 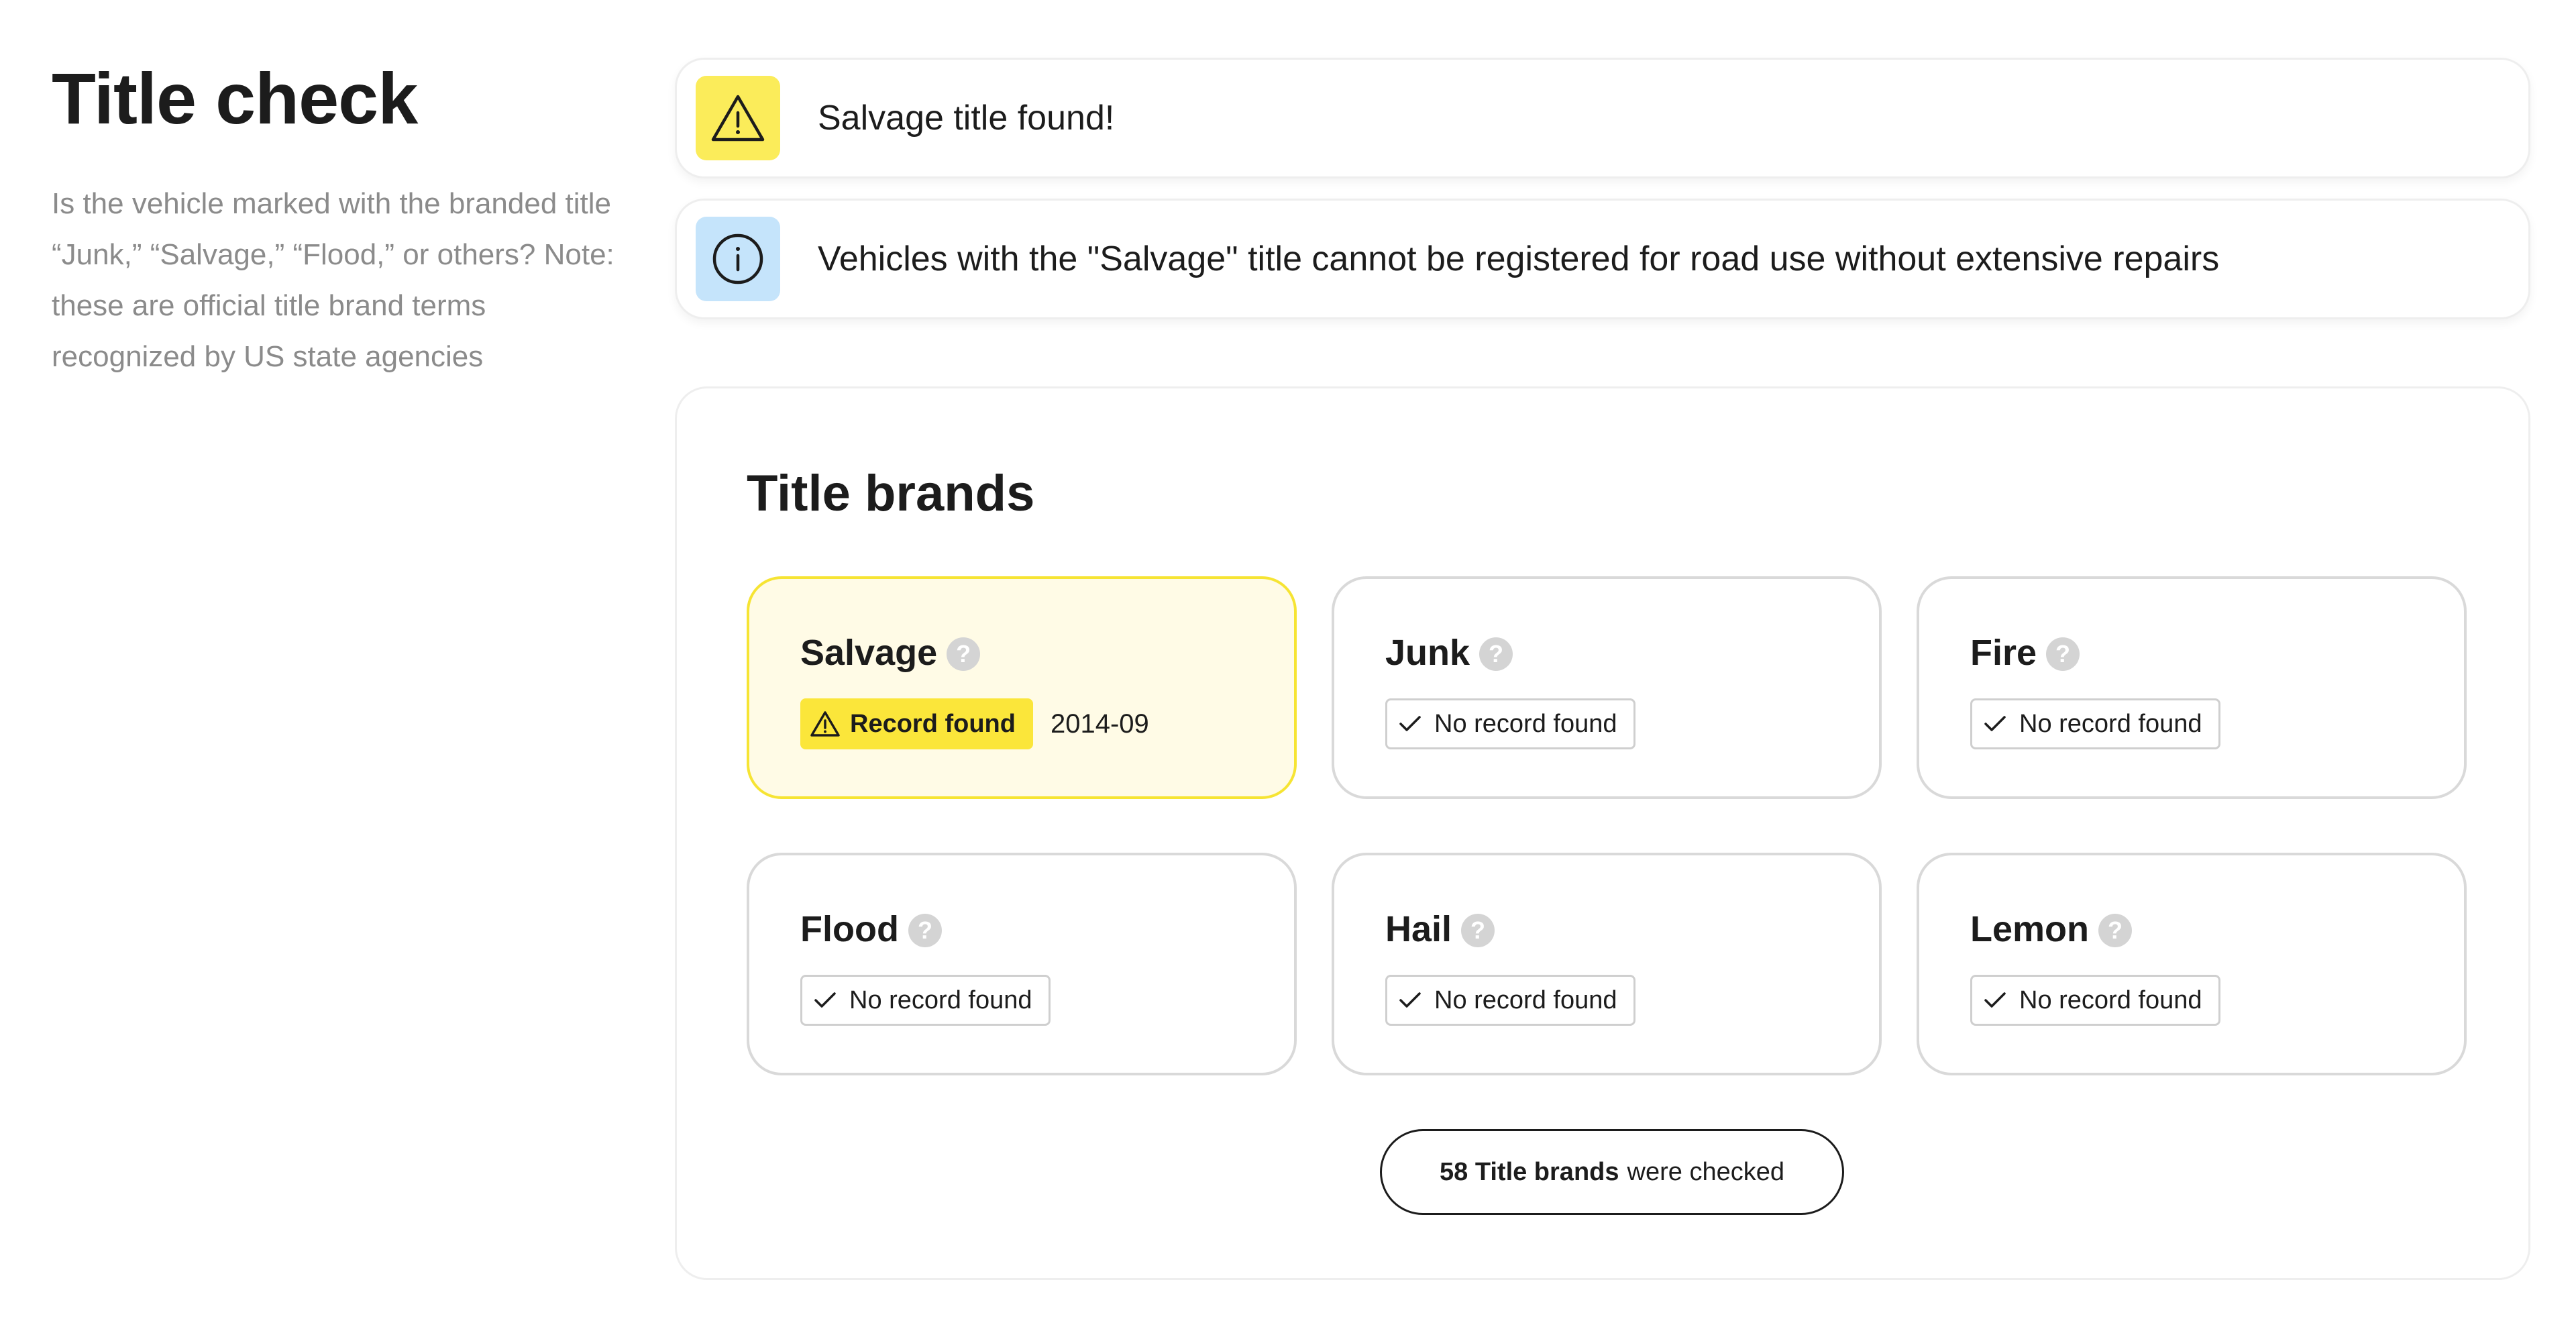 I want to click on brand-card-hail: Hail ? No record found, so click(x=1607, y=964).